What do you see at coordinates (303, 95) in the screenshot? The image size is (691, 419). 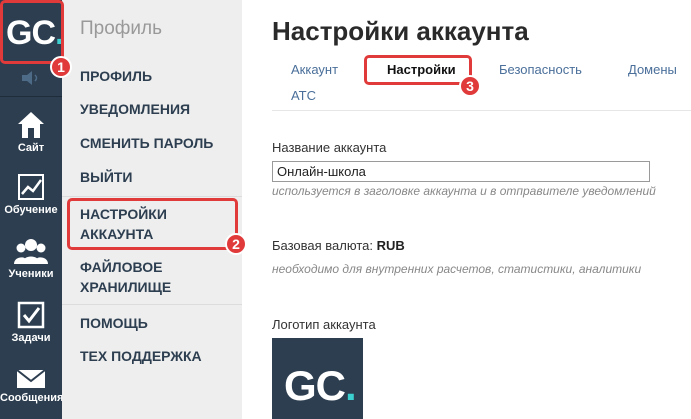 I see `tab-ats: АТС` at bounding box center [303, 95].